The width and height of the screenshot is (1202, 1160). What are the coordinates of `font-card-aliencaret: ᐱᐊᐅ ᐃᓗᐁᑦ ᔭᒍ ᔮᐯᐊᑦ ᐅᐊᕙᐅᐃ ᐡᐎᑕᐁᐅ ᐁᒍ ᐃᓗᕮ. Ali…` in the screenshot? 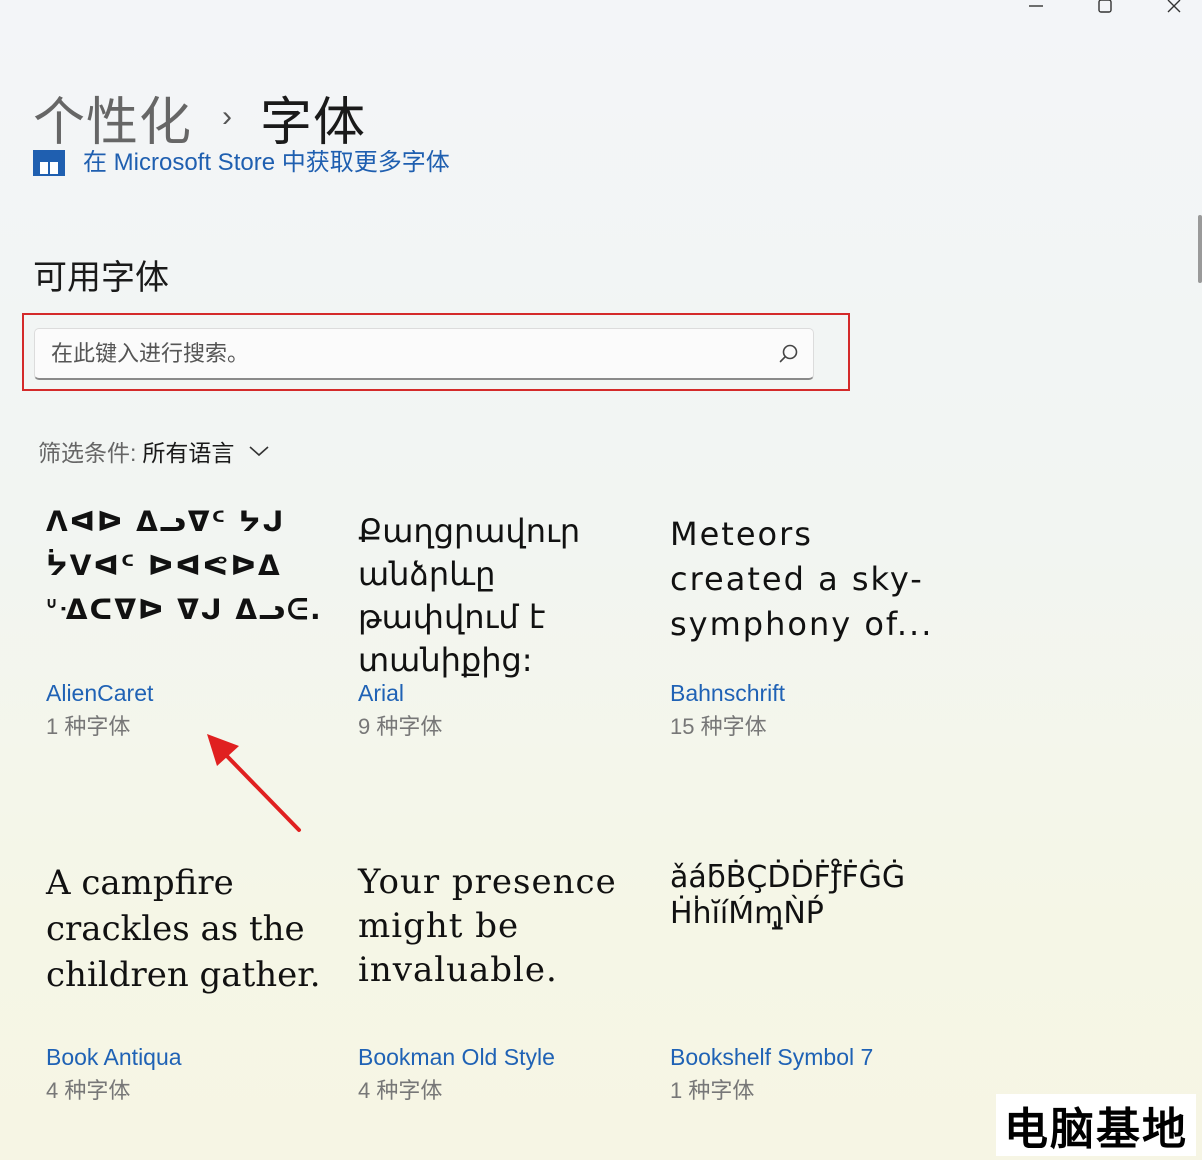 It's located at (191, 619).